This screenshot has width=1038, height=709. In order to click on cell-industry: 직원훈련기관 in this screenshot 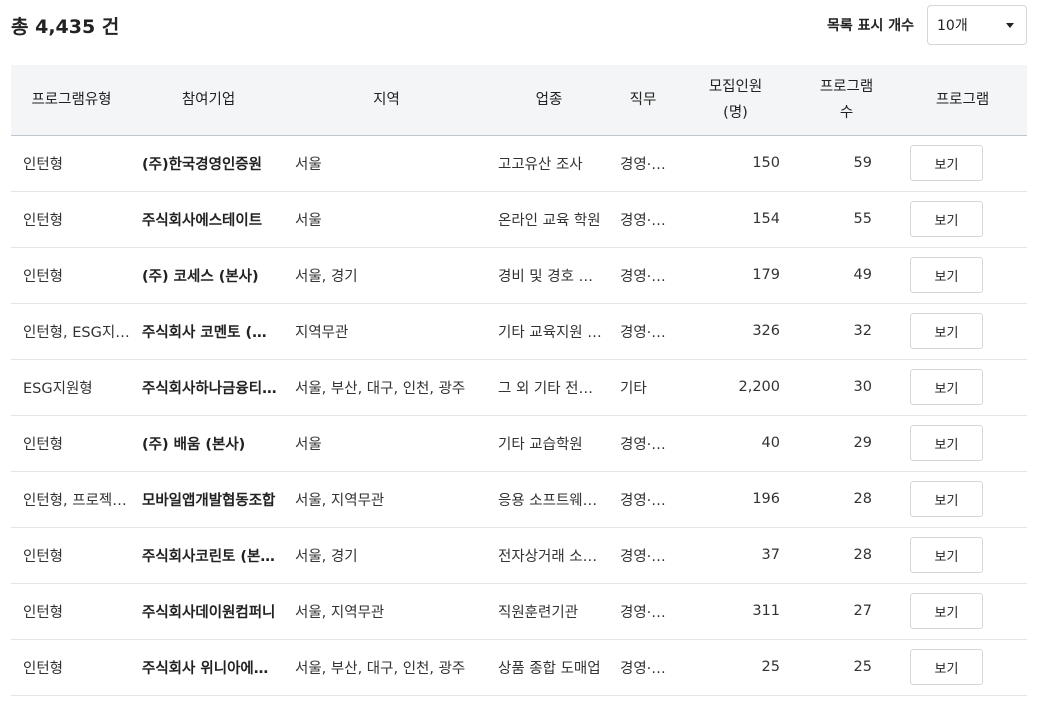, I will do `click(538, 612)`.